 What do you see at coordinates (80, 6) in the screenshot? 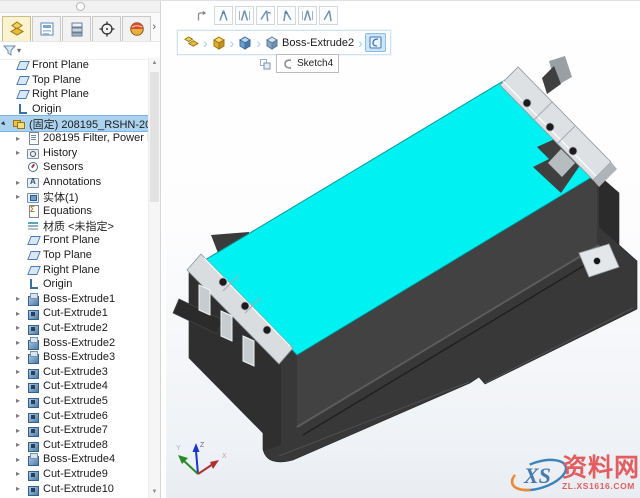
I see `panel-splitter-handle` at bounding box center [80, 6].